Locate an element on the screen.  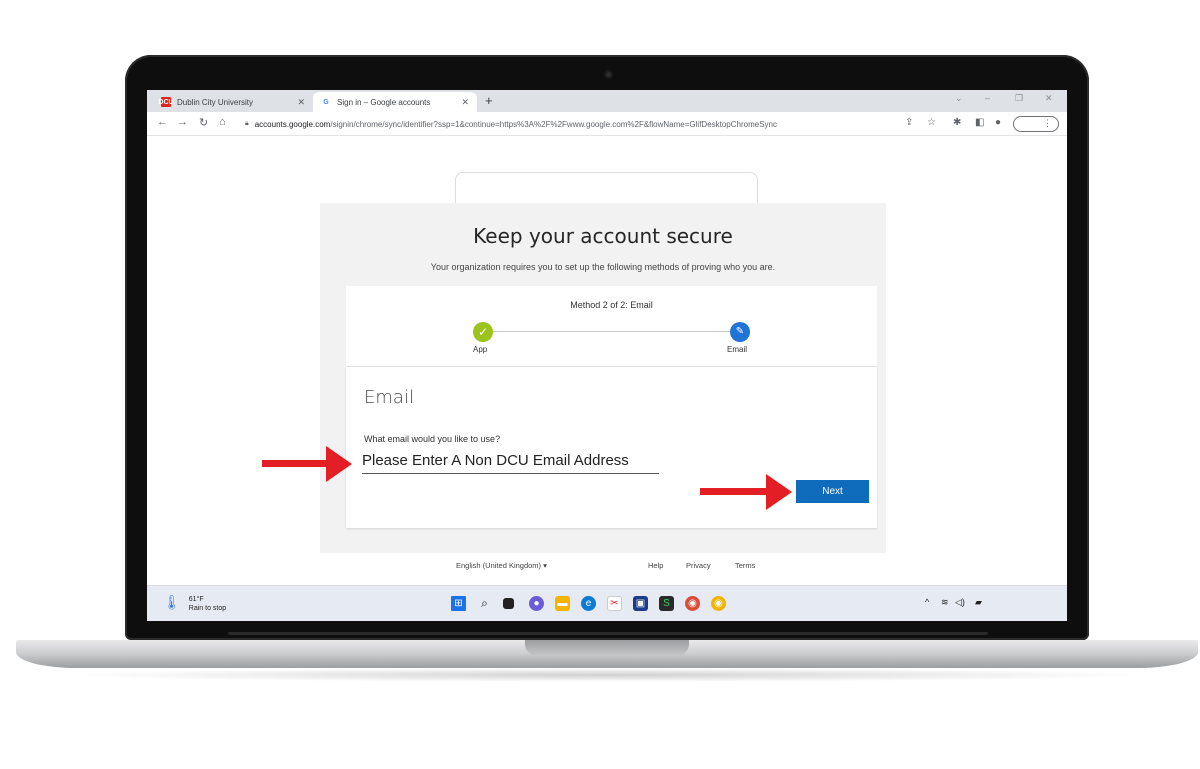
teams-chat-icon: ● is located at coordinates (536, 603).